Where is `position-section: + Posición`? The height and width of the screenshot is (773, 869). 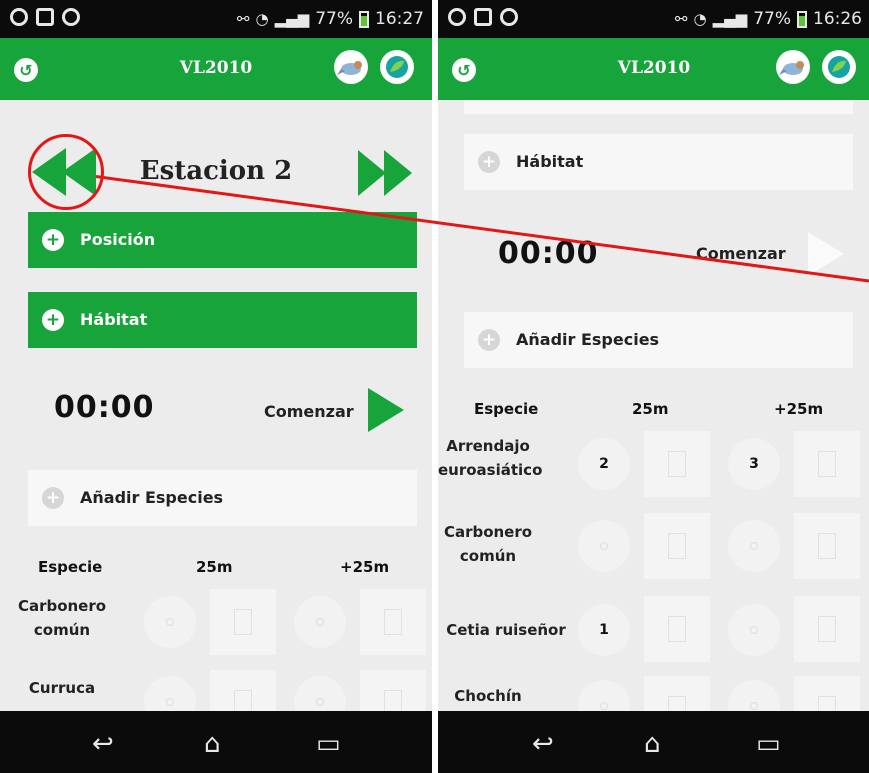 position-section: + Posición is located at coordinates (222, 240).